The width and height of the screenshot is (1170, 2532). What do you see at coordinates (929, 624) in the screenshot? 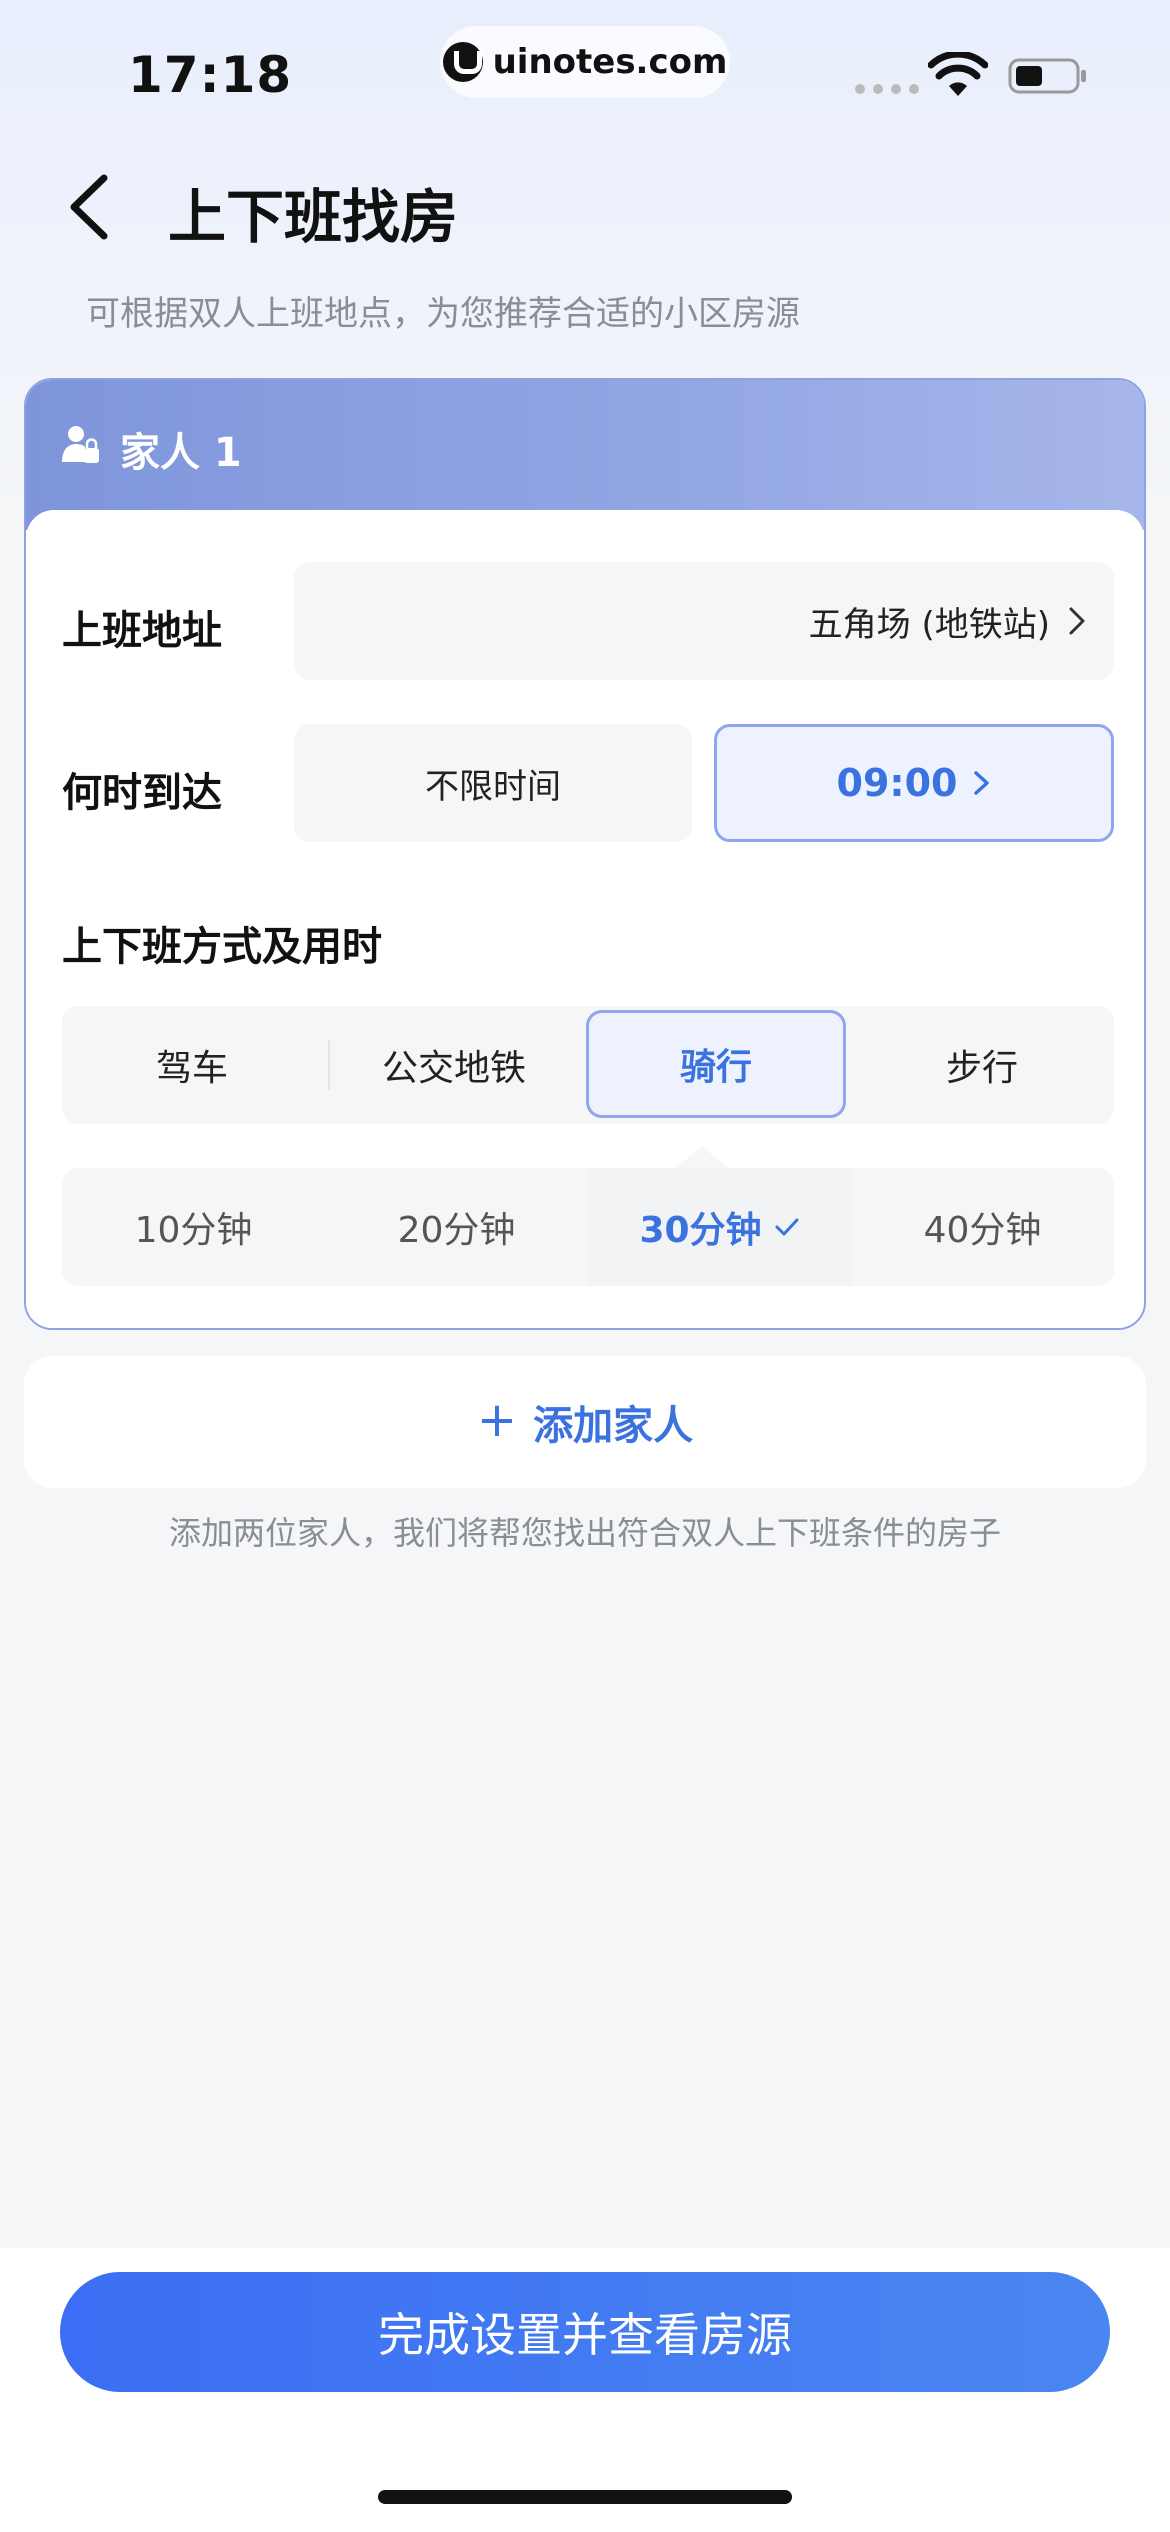
I see `work-address-value: 五角场 (地铁站)` at bounding box center [929, 624].